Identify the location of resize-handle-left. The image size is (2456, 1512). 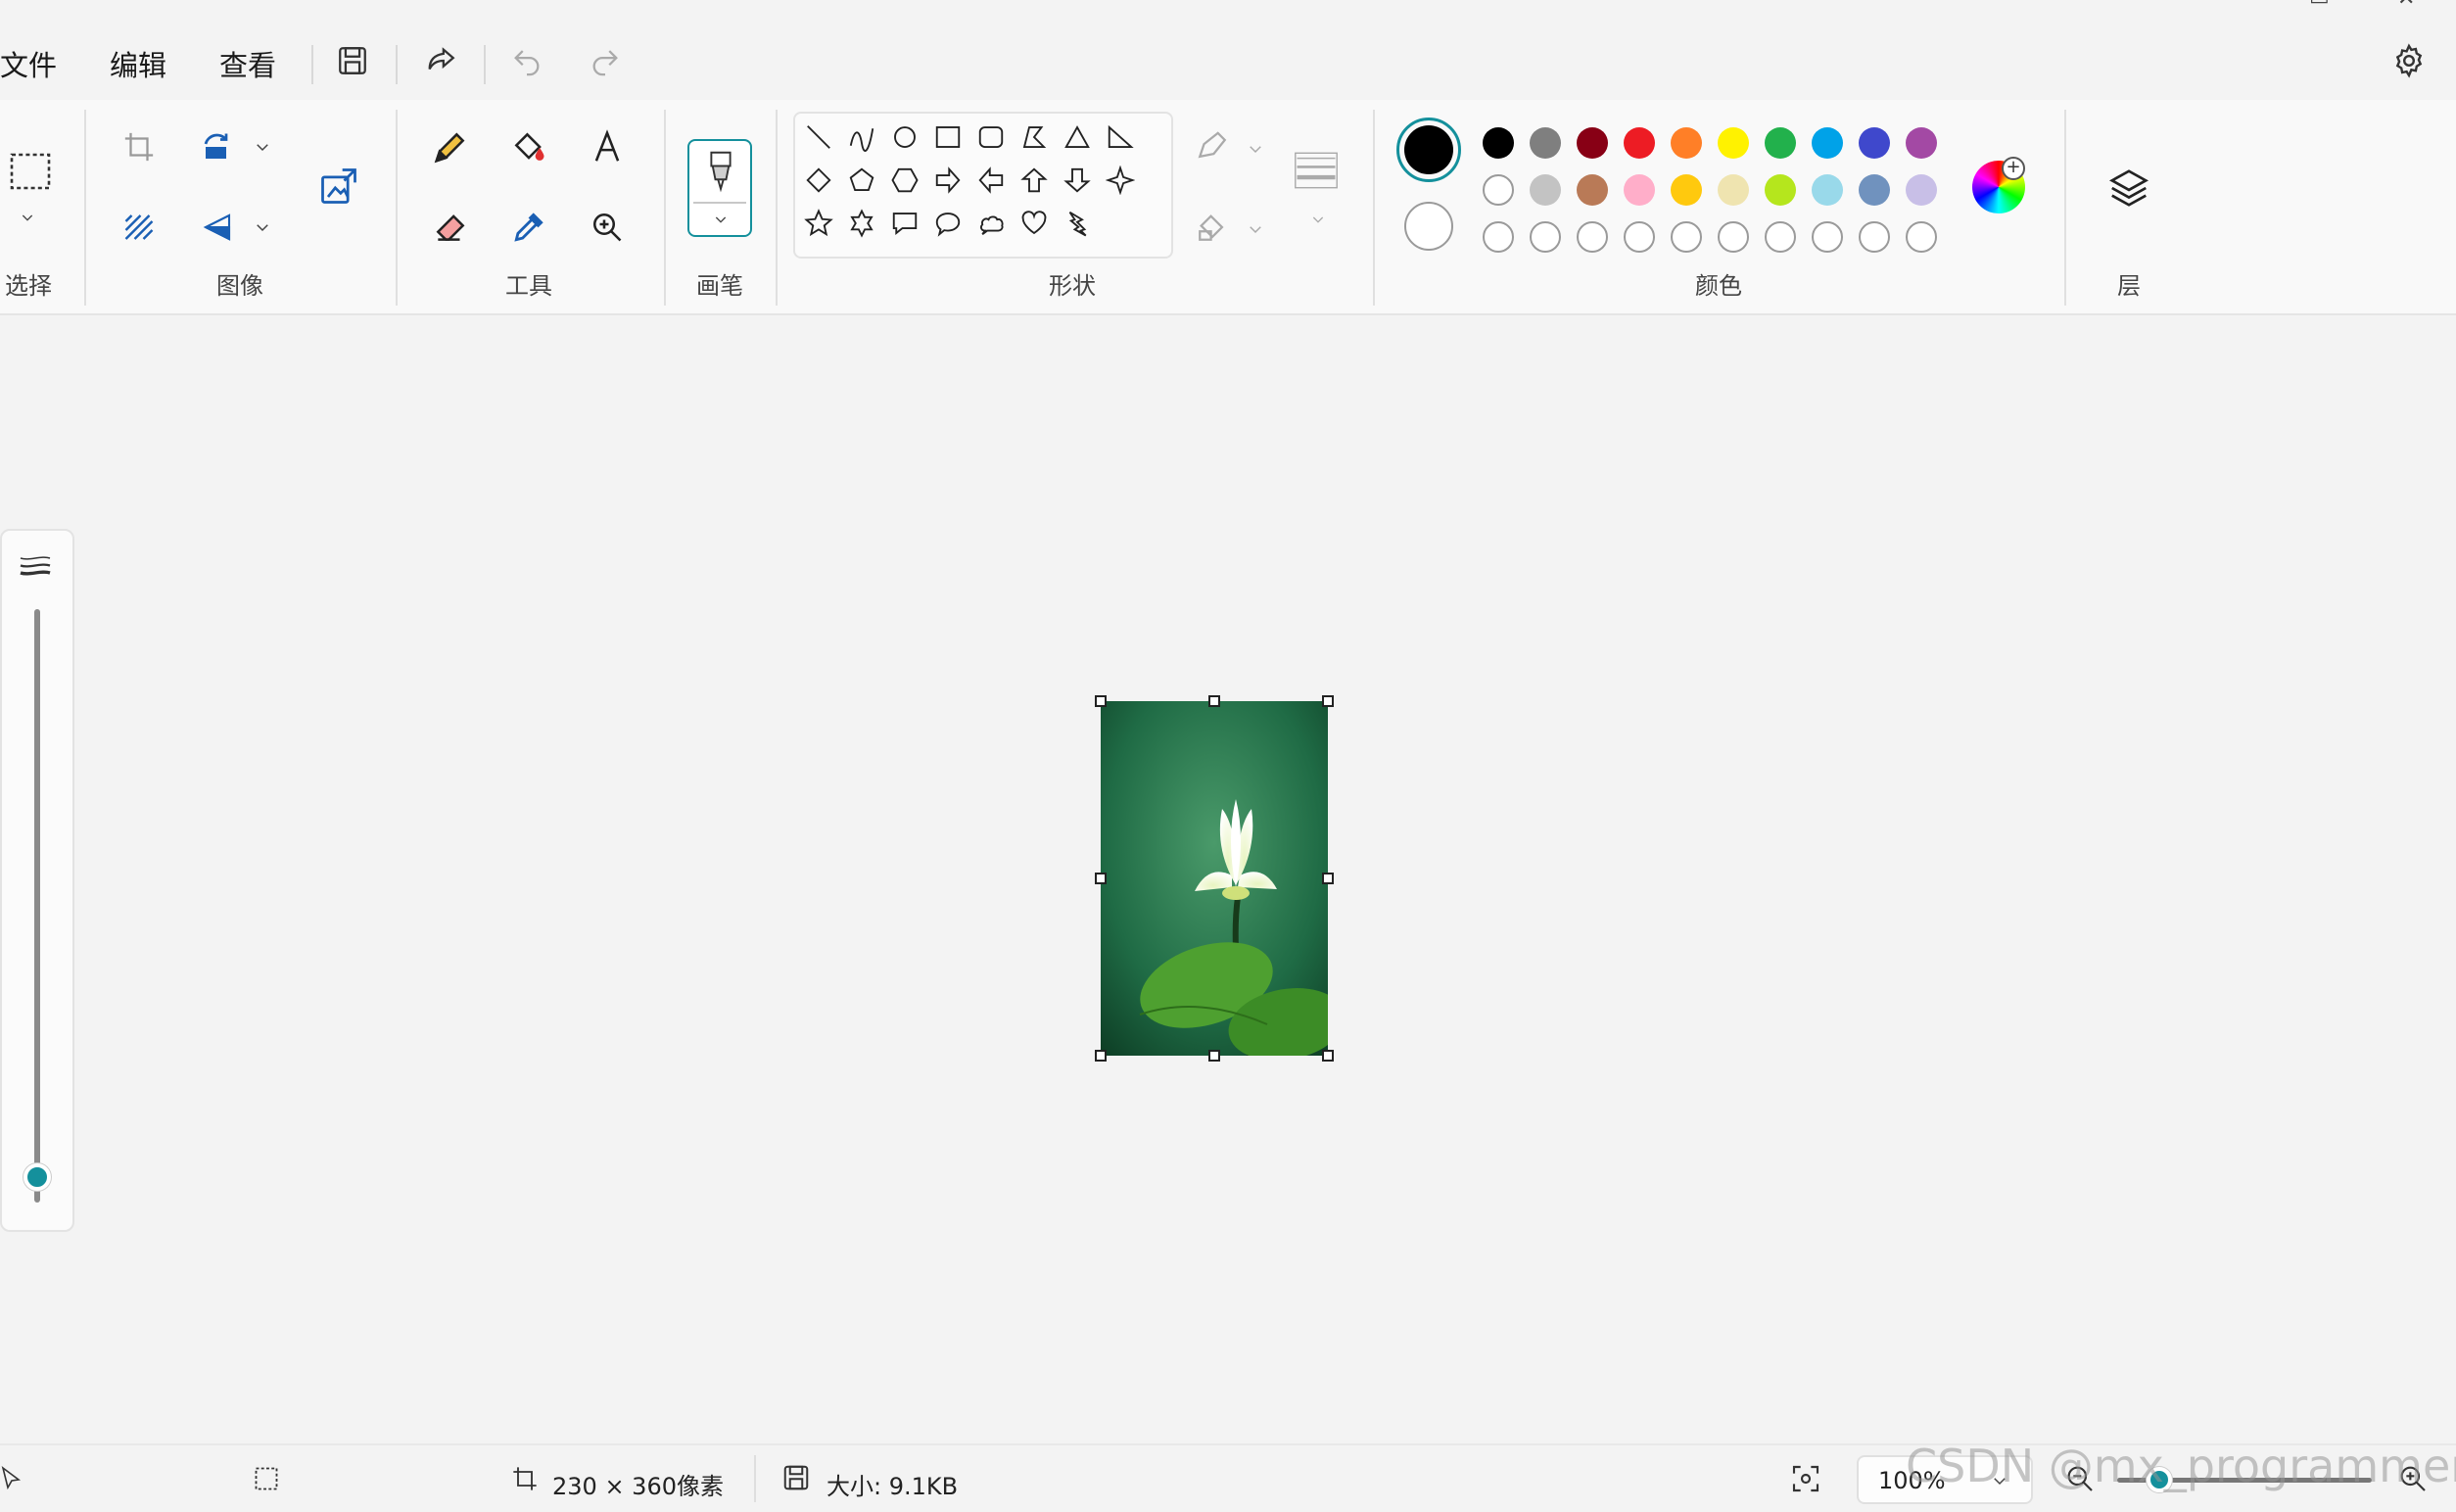
(1101, 878).